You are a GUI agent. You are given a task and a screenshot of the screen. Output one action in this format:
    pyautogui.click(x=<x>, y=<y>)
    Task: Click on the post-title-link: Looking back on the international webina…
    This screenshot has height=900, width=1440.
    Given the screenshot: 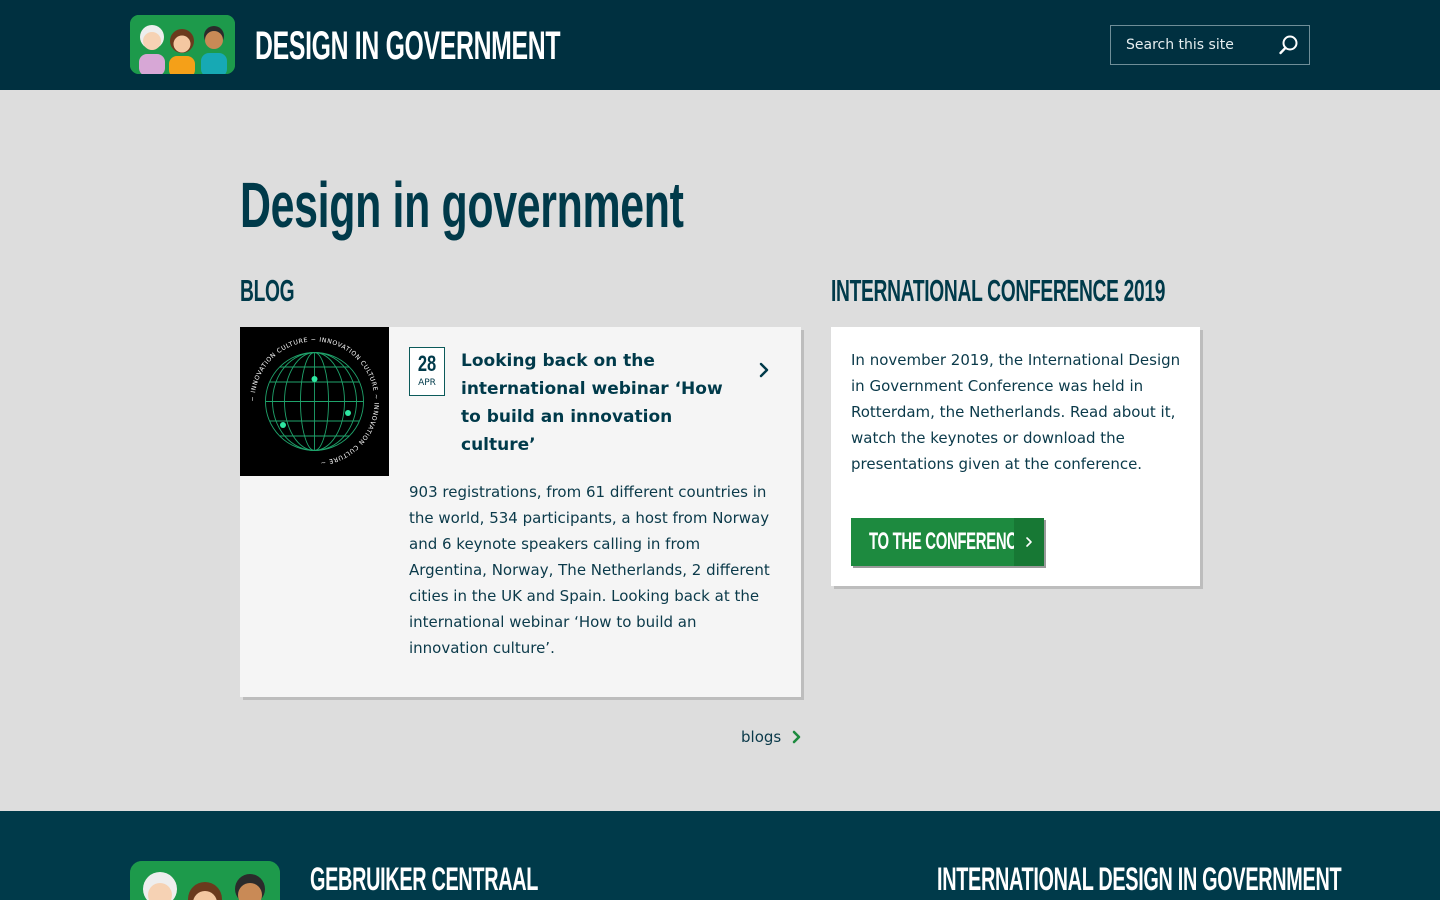 What is the action you would take?
    pyautogui.click(x=601, y=403)
    